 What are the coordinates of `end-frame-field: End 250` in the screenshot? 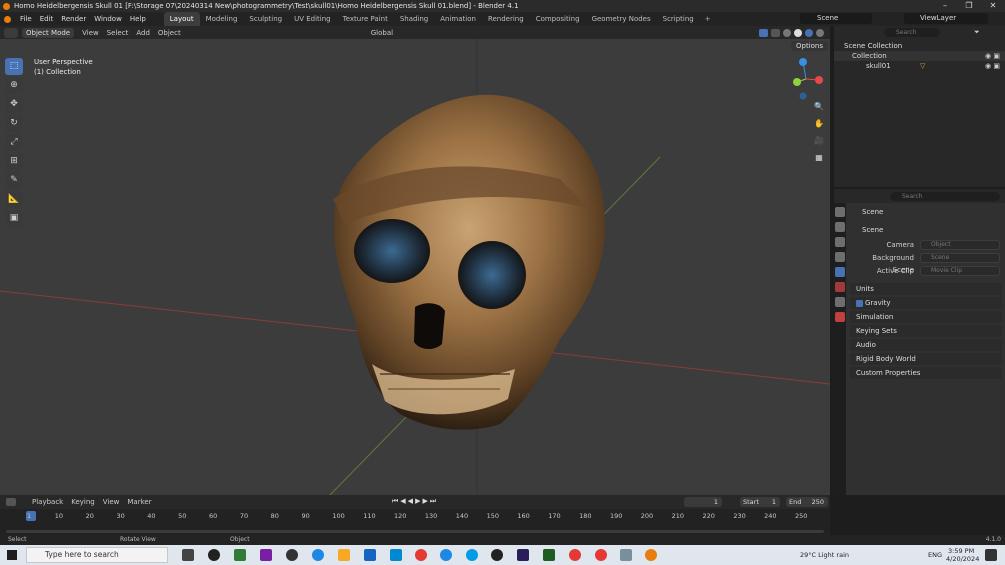 It's located at (807, 502).